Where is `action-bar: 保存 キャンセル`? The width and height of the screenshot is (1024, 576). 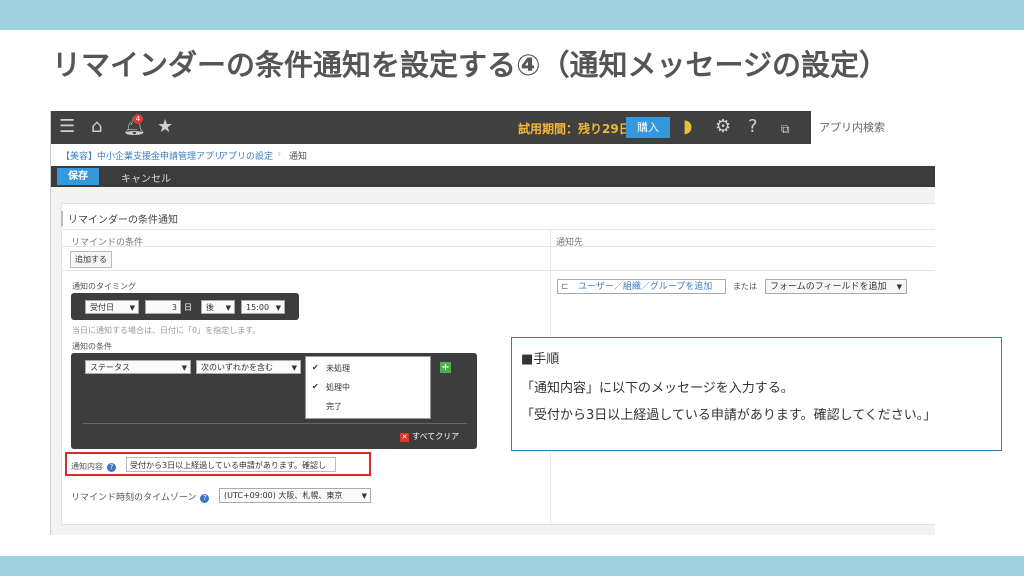 action-bar: 保存 キャンセル is located at coordinates (493, 176).